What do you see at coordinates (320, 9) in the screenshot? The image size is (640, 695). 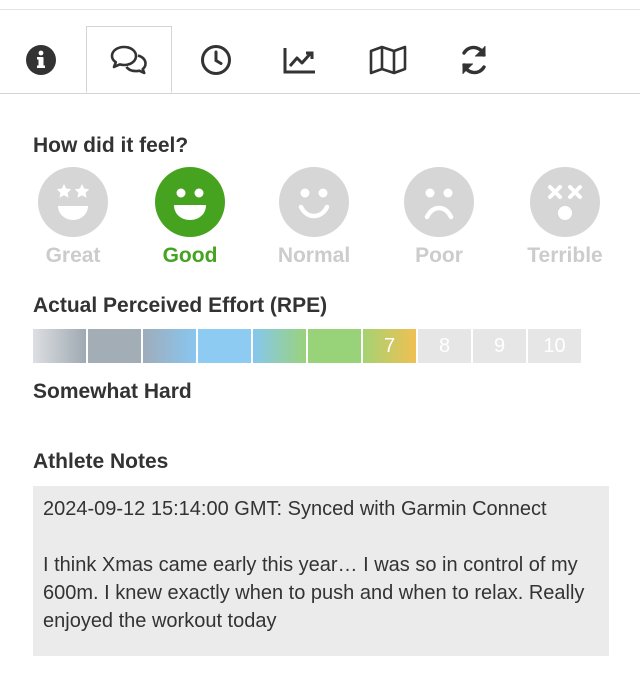 I see `top-divider` at bounding box center [320, 9].